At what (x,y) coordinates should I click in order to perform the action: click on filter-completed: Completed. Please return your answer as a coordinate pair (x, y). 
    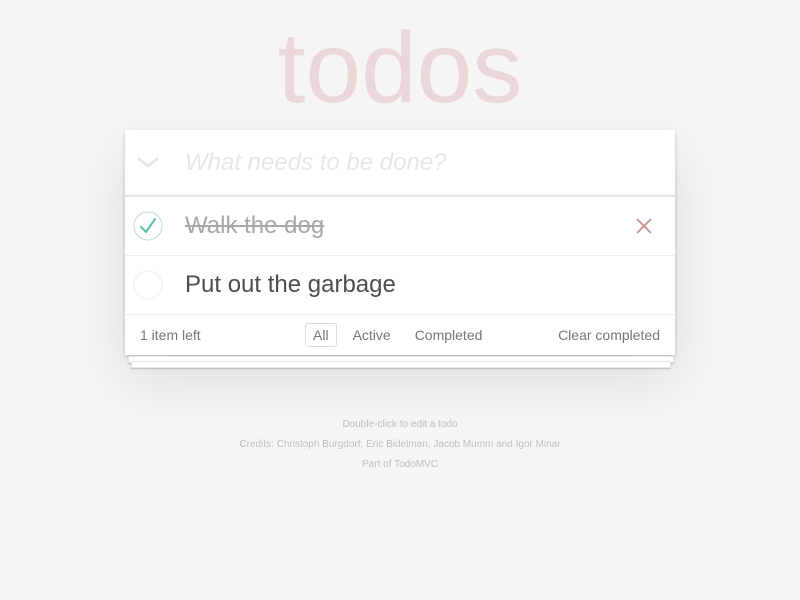
    Looking at the image, I should click on (449, 335).